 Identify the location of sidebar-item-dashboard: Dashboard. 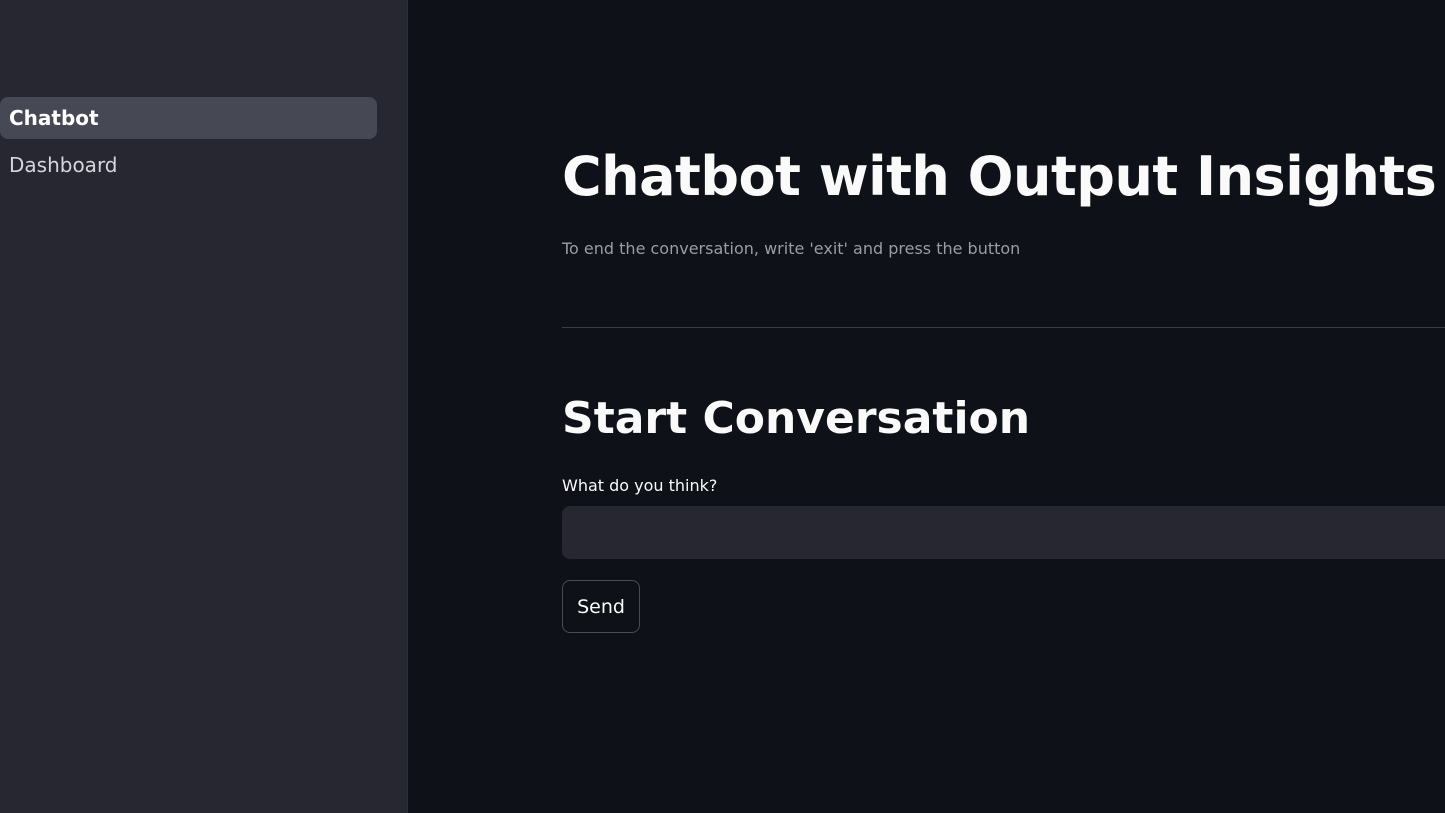
(188, 165).